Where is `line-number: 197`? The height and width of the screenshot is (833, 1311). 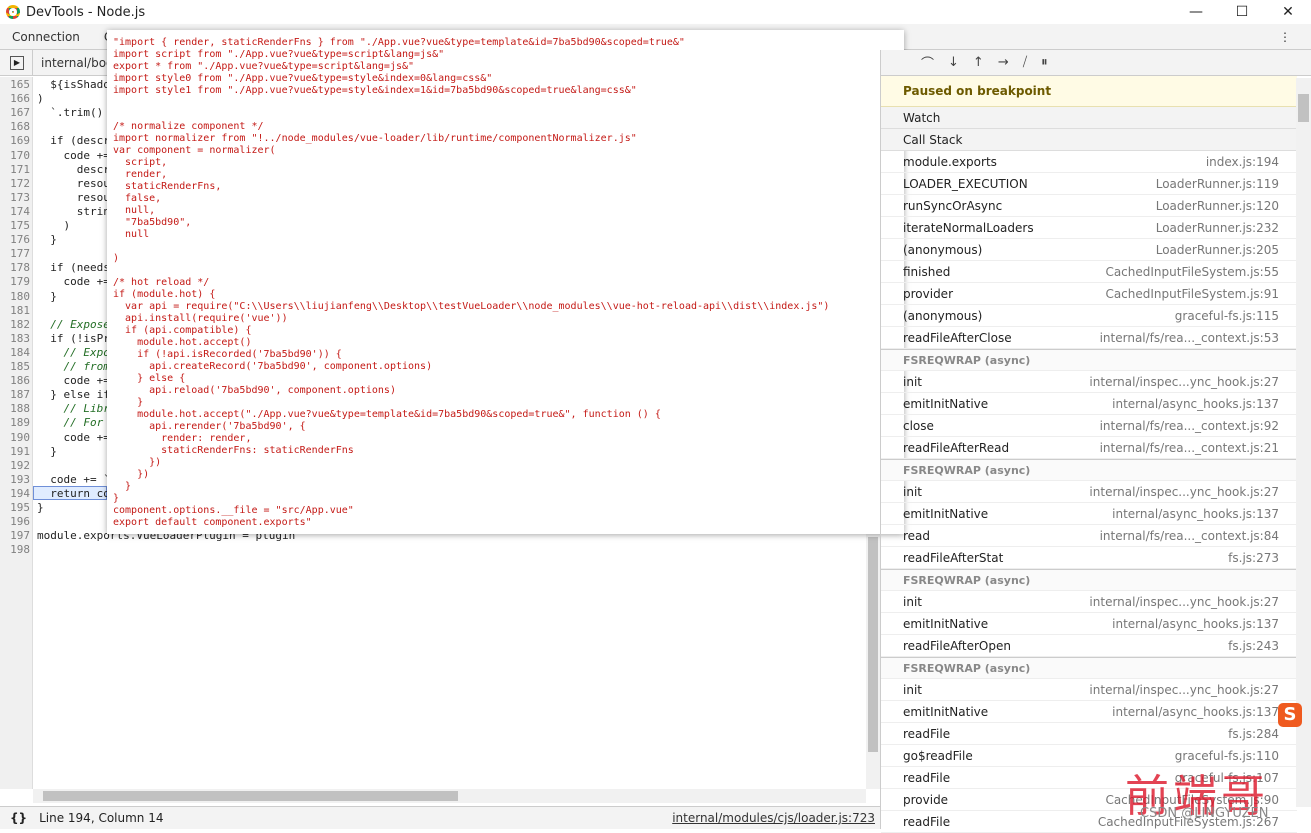 line-number: 197 is located at coordinates (15, 536).